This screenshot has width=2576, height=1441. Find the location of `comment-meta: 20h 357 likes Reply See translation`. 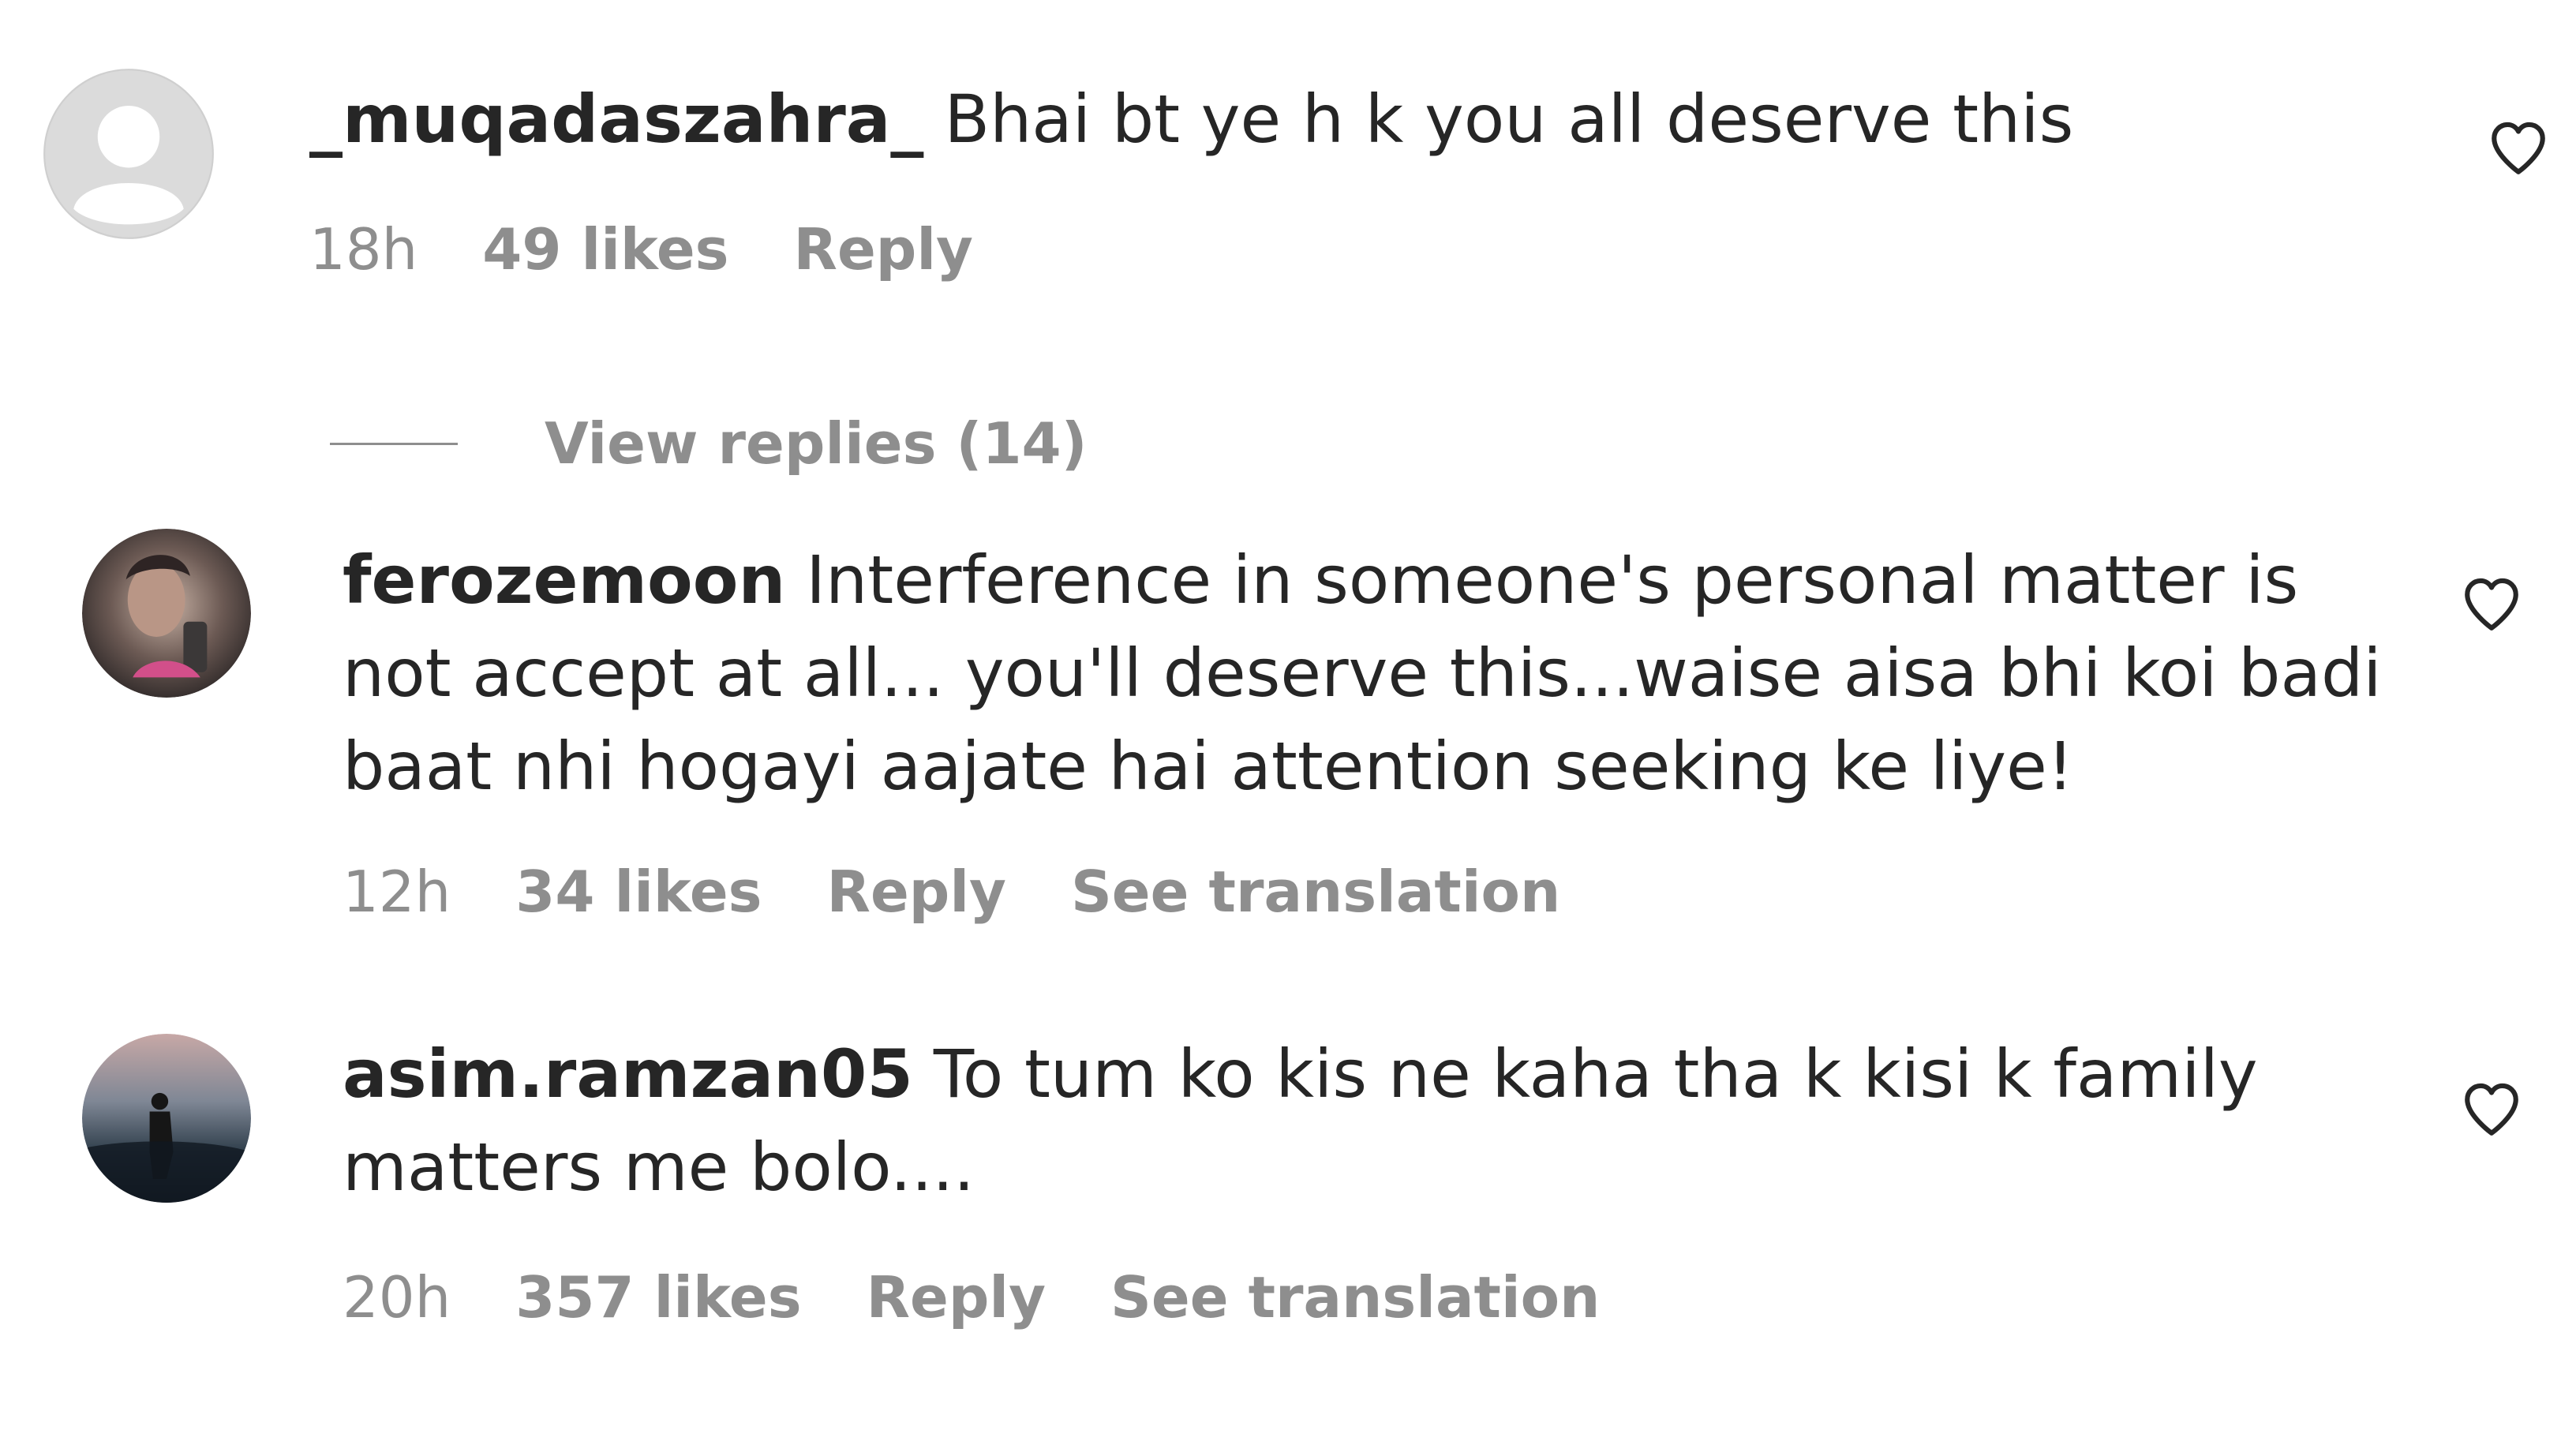

comment-meta: 20h 357 likes Reply See translation is located at coordinates (1003, 1297).